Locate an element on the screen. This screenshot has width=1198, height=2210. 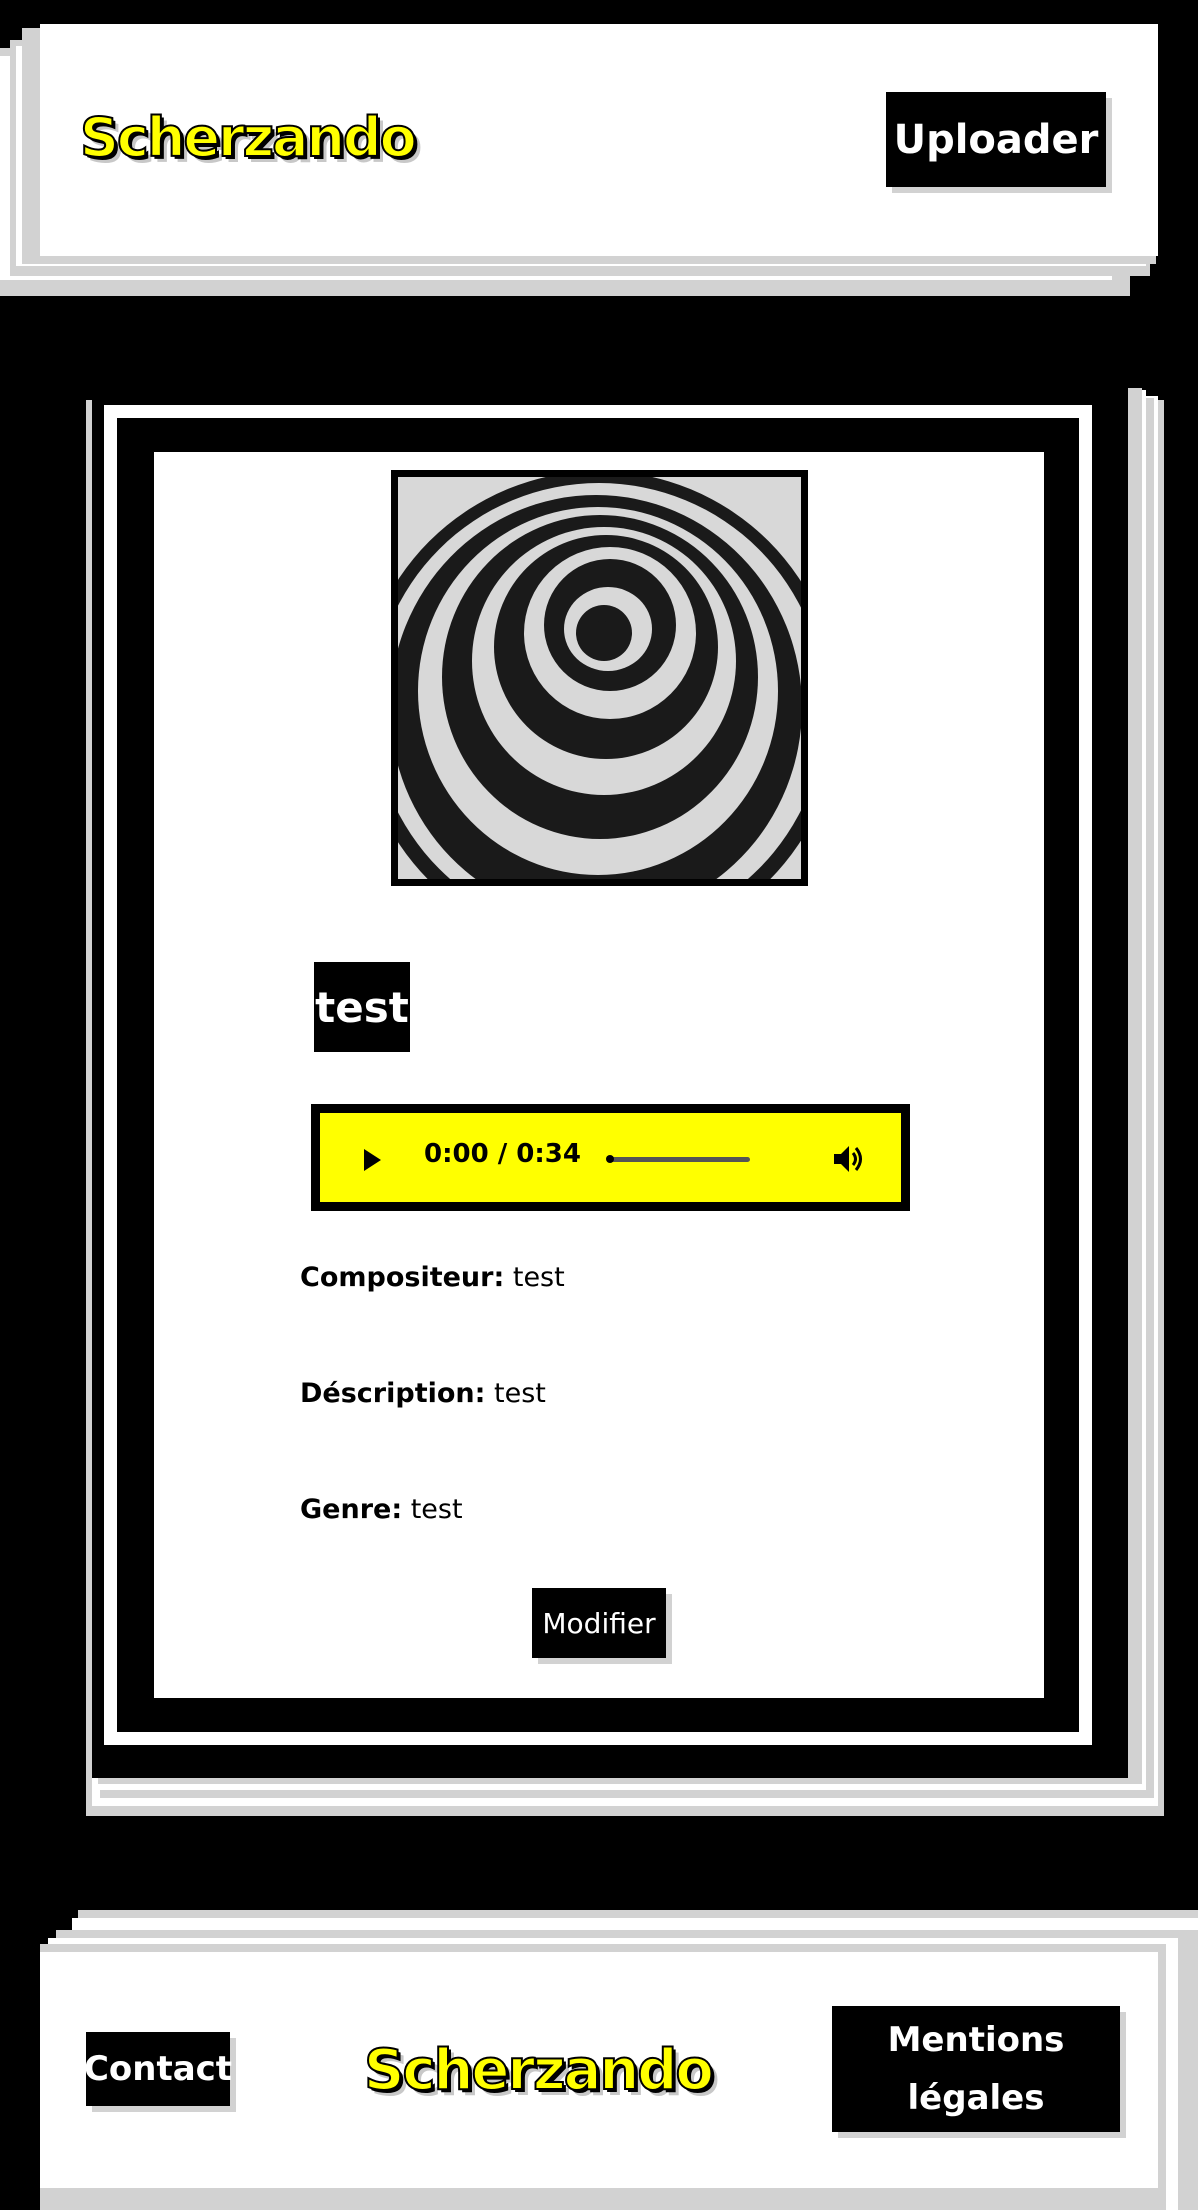
track-title-box: test is located at coordinates (362, 1007).